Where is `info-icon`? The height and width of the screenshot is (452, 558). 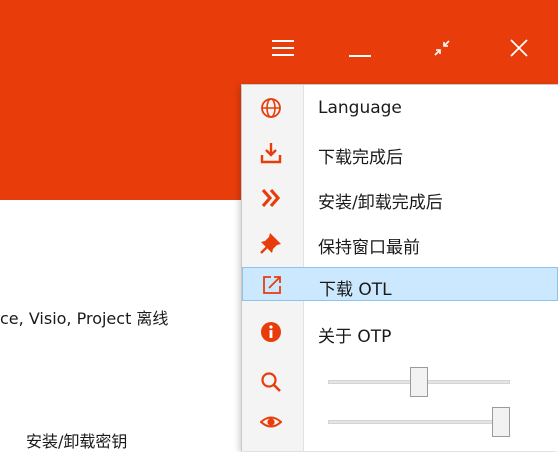 info-icon is located at coordinates (271, 332).